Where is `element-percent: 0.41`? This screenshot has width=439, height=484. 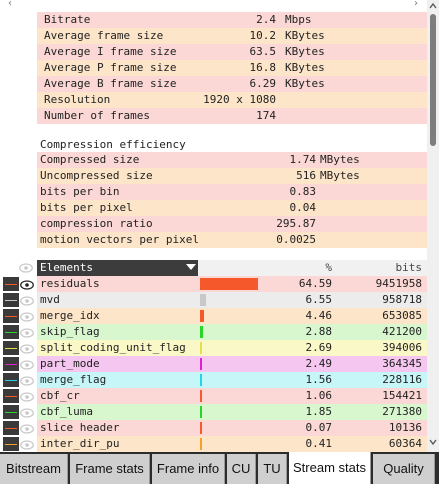 element-percent: 0.41 is located at coordinates (319, 443).